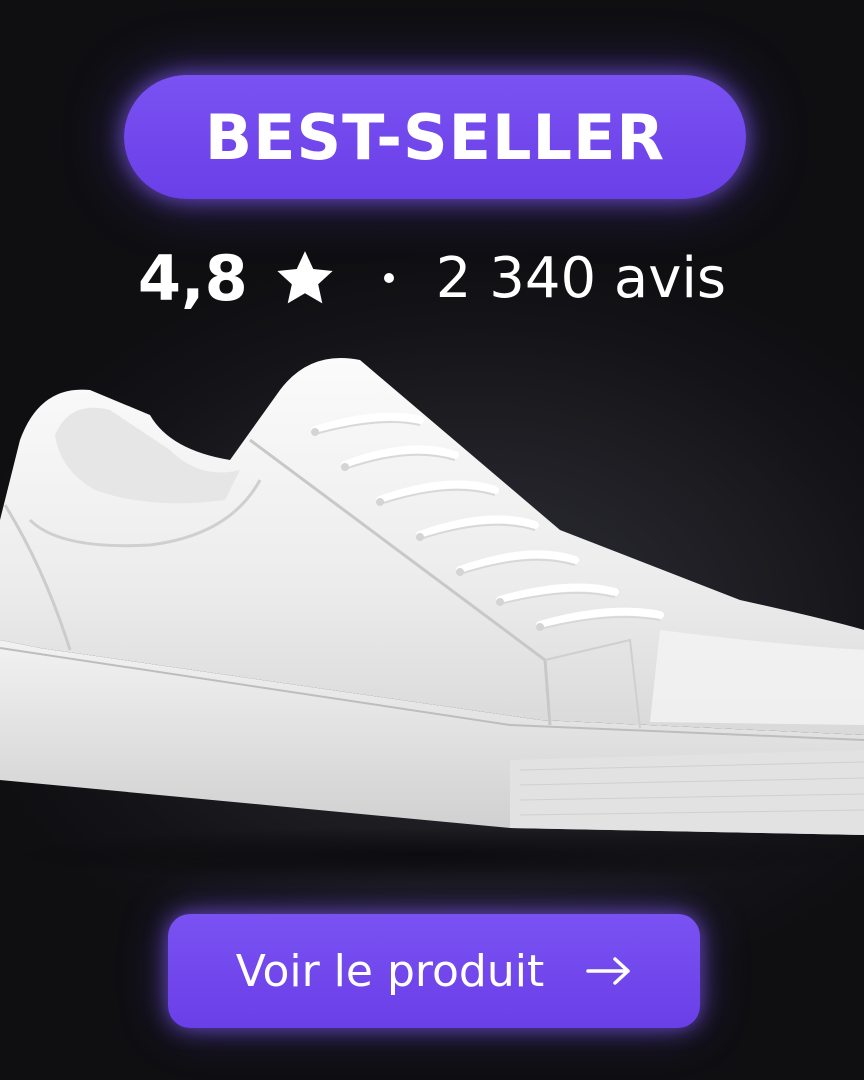 The height and width of the screenshot is (1080, 864). I want to click on best-seller-badge: BEST-SELLER, so click(435, 137).